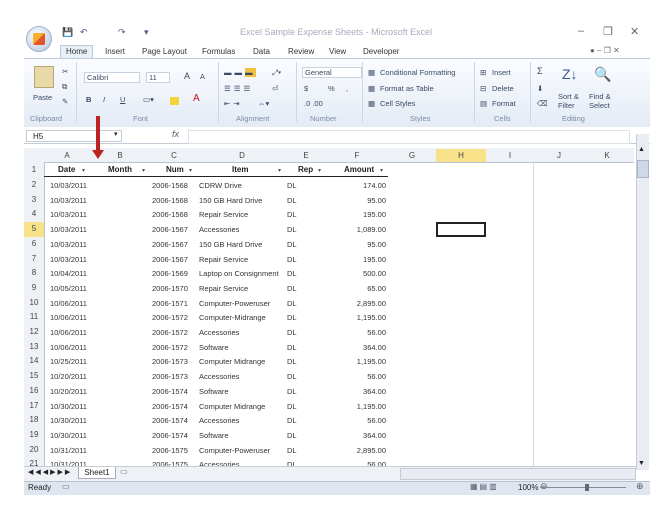 The width and height of the screenshot is (672, 519). What do you see at coordinates (34, 376) in the screenshot?
I see `row-header-15: 15` at bounding box center [34, 376].